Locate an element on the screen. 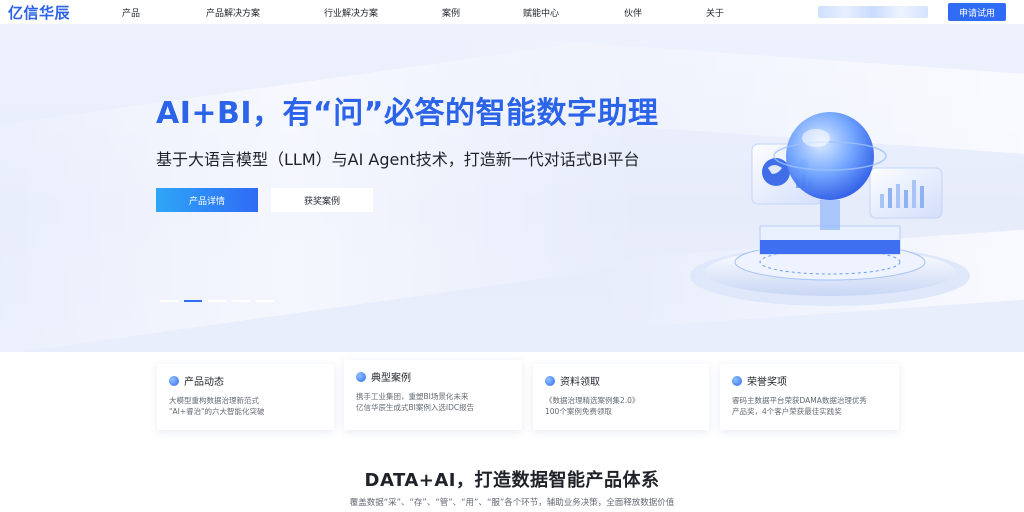 The image size is (1024, 512). card-line: 《数据治理精选案例集2.0》 is located at coordinates (592, 400).